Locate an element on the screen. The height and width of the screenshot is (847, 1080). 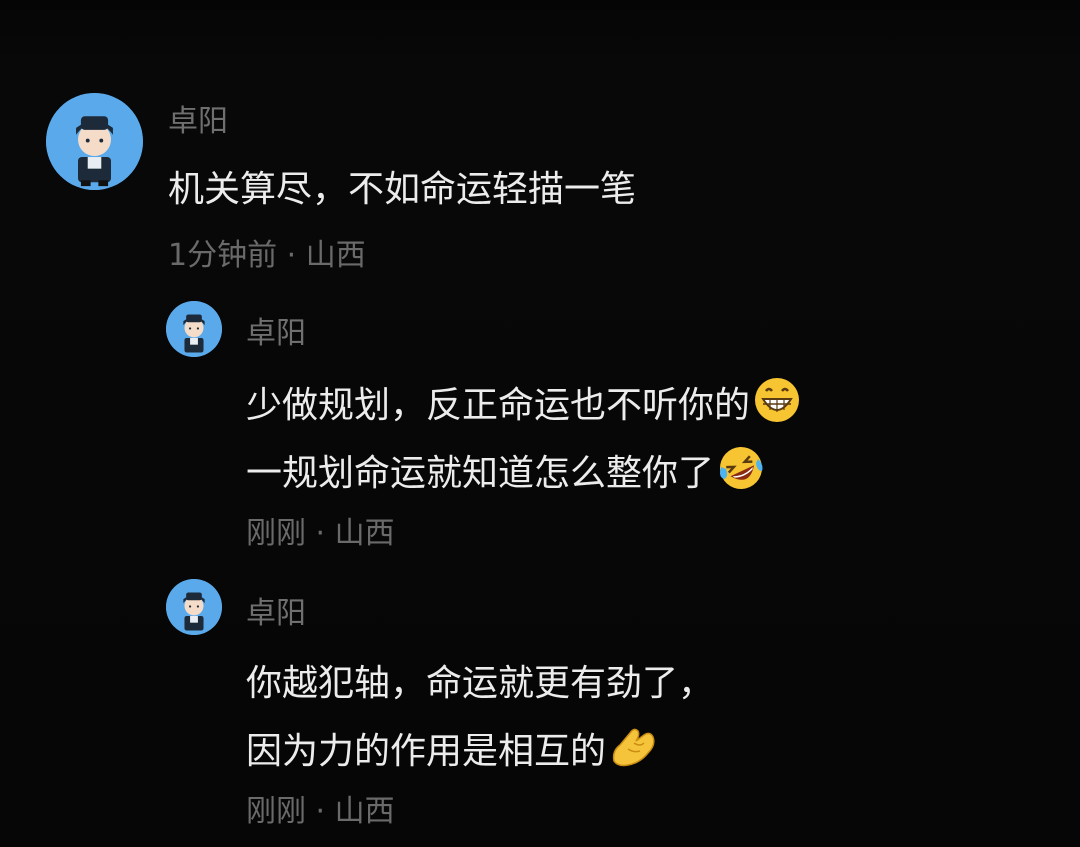
grinning-face-emoji is located at coordinates (777, 400).